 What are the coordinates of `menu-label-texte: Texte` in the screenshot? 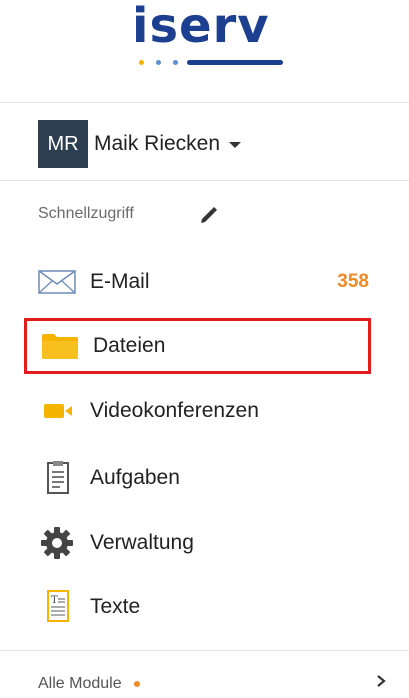 It's located at (115, 606).